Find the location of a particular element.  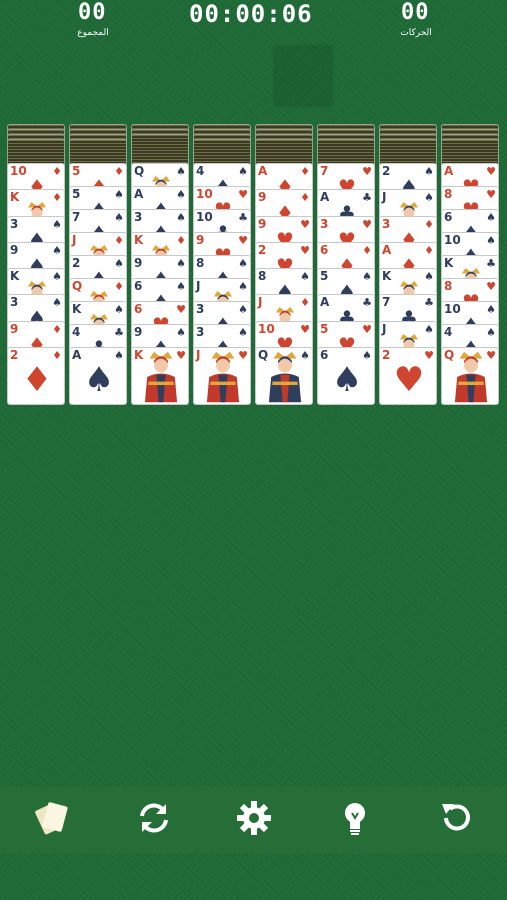

moves-value: 00 is located at coordinates (415, 12).